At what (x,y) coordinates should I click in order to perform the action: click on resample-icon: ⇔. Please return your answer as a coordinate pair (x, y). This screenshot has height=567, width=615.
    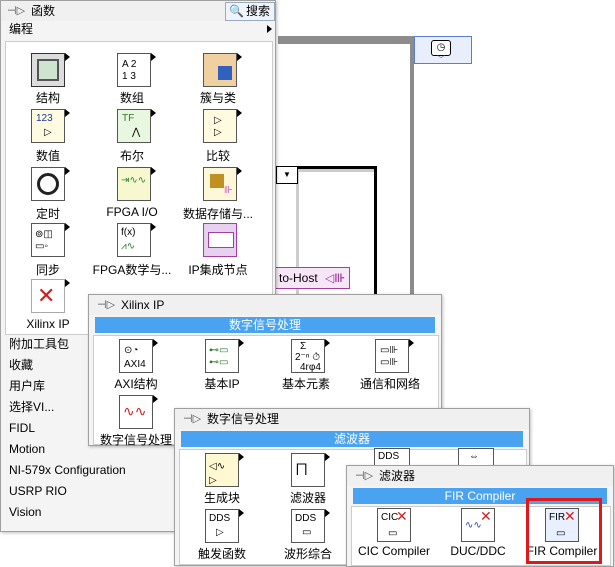
    Looking at the image, I should click on (474, 456).